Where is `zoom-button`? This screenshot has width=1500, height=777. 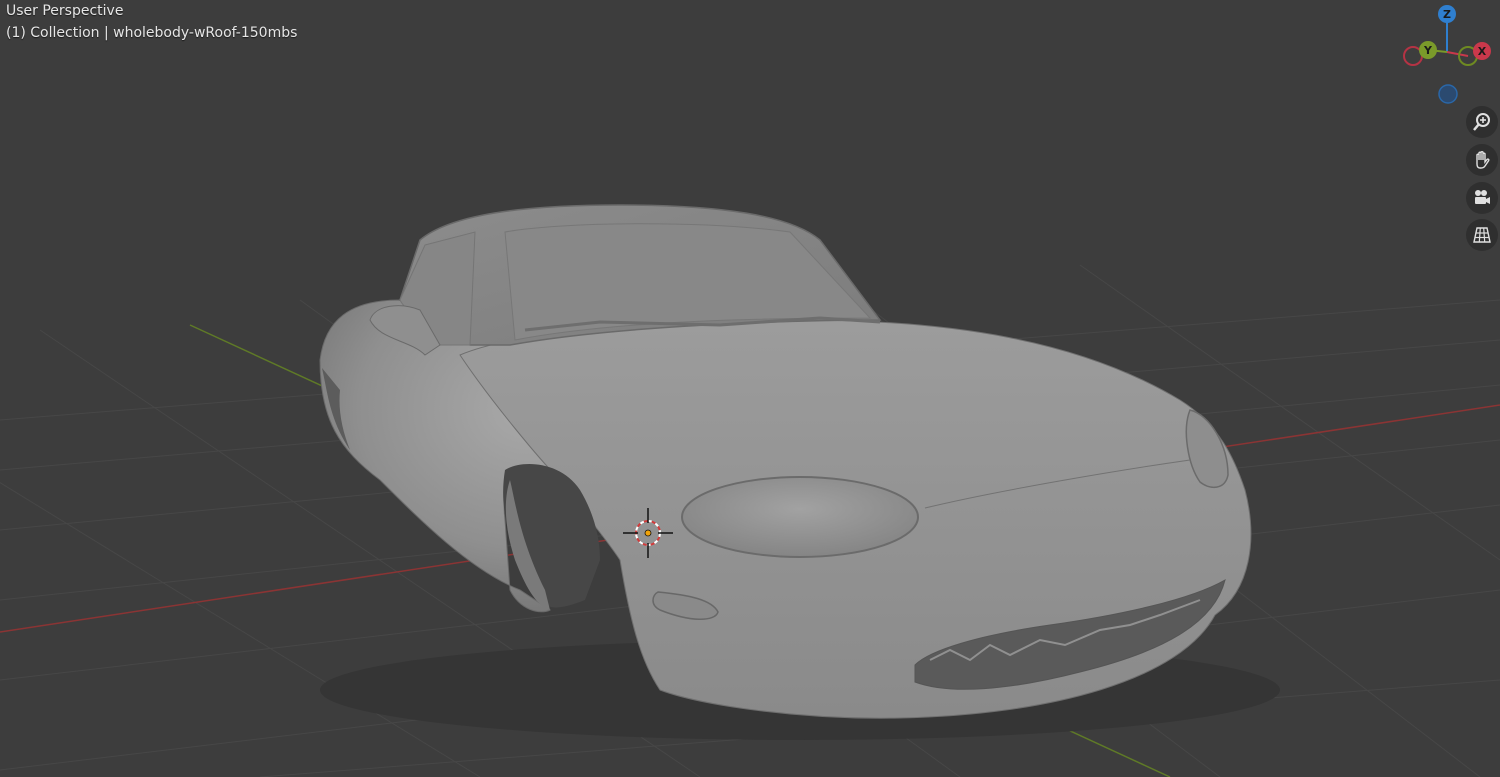 zoom-button is located at coordinates (1482, 122).